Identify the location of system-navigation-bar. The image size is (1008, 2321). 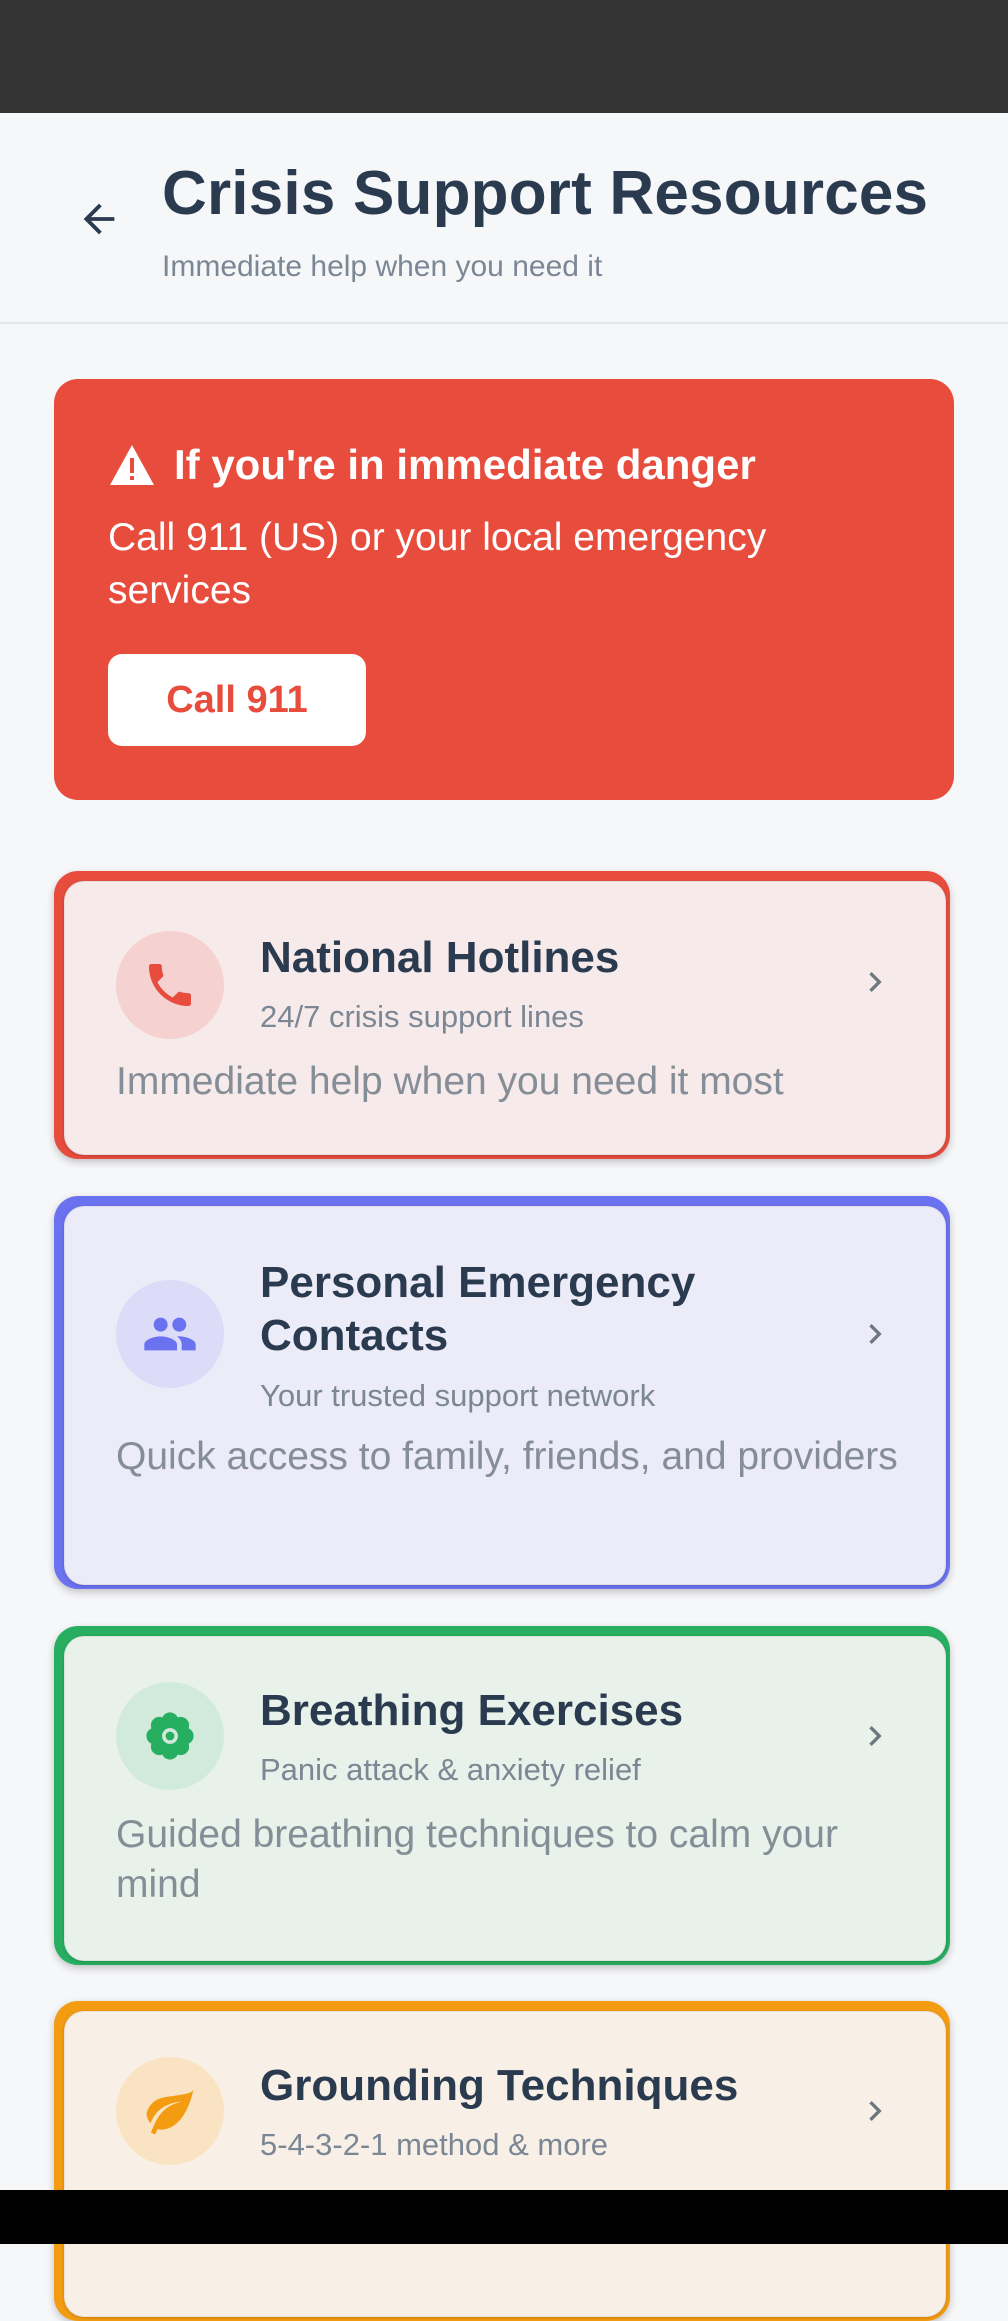
(504, 2217).